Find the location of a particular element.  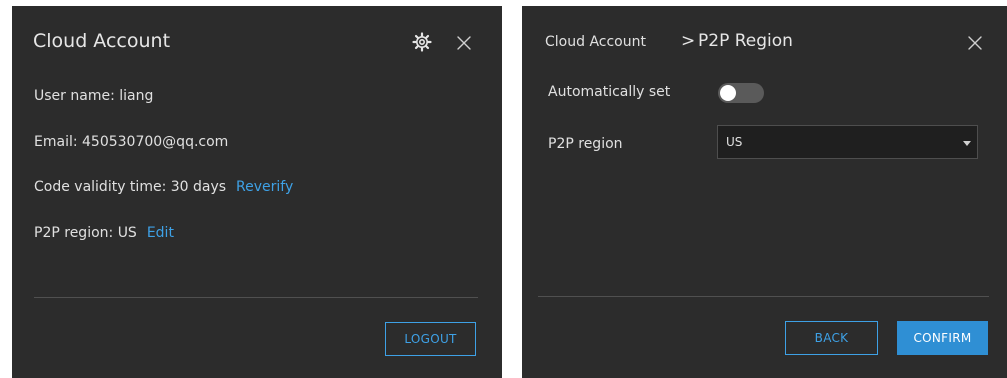

confirm-button: CONFIRM is located at coordinates (942, 338).